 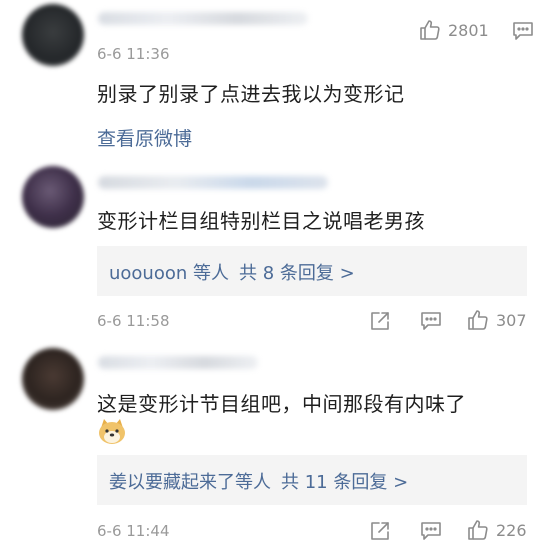 I want to click on like-count: 307, so click(x=511, y=320).